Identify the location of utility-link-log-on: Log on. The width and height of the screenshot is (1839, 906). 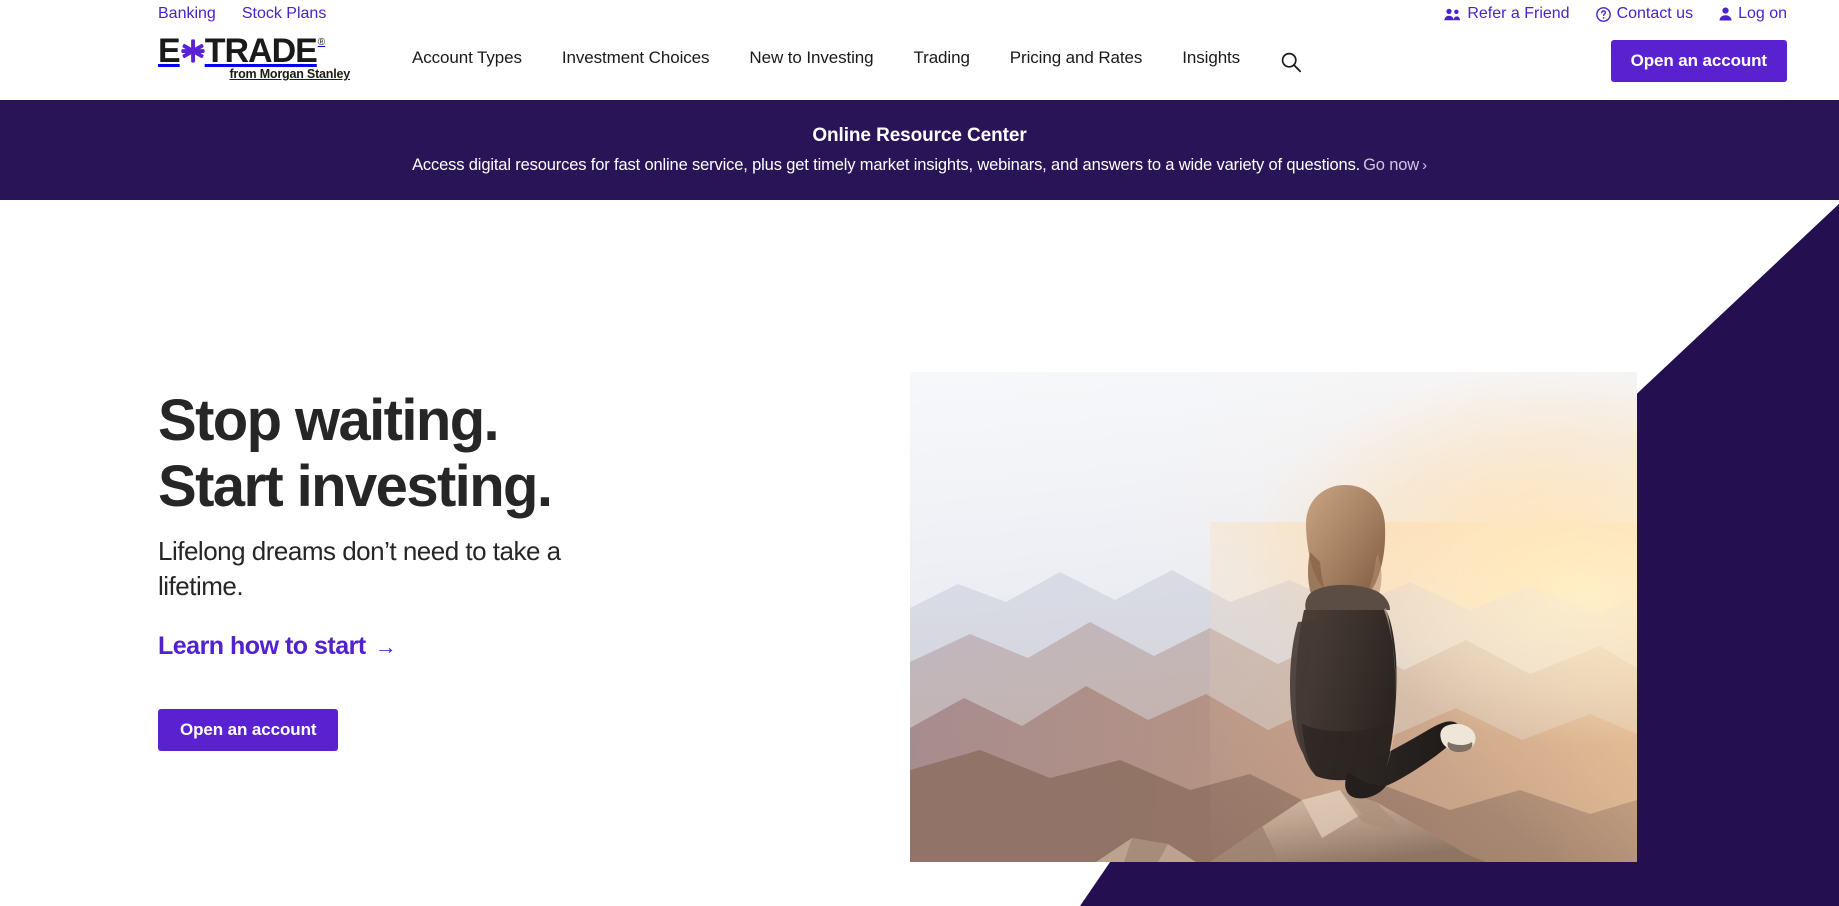
(1753, 14).